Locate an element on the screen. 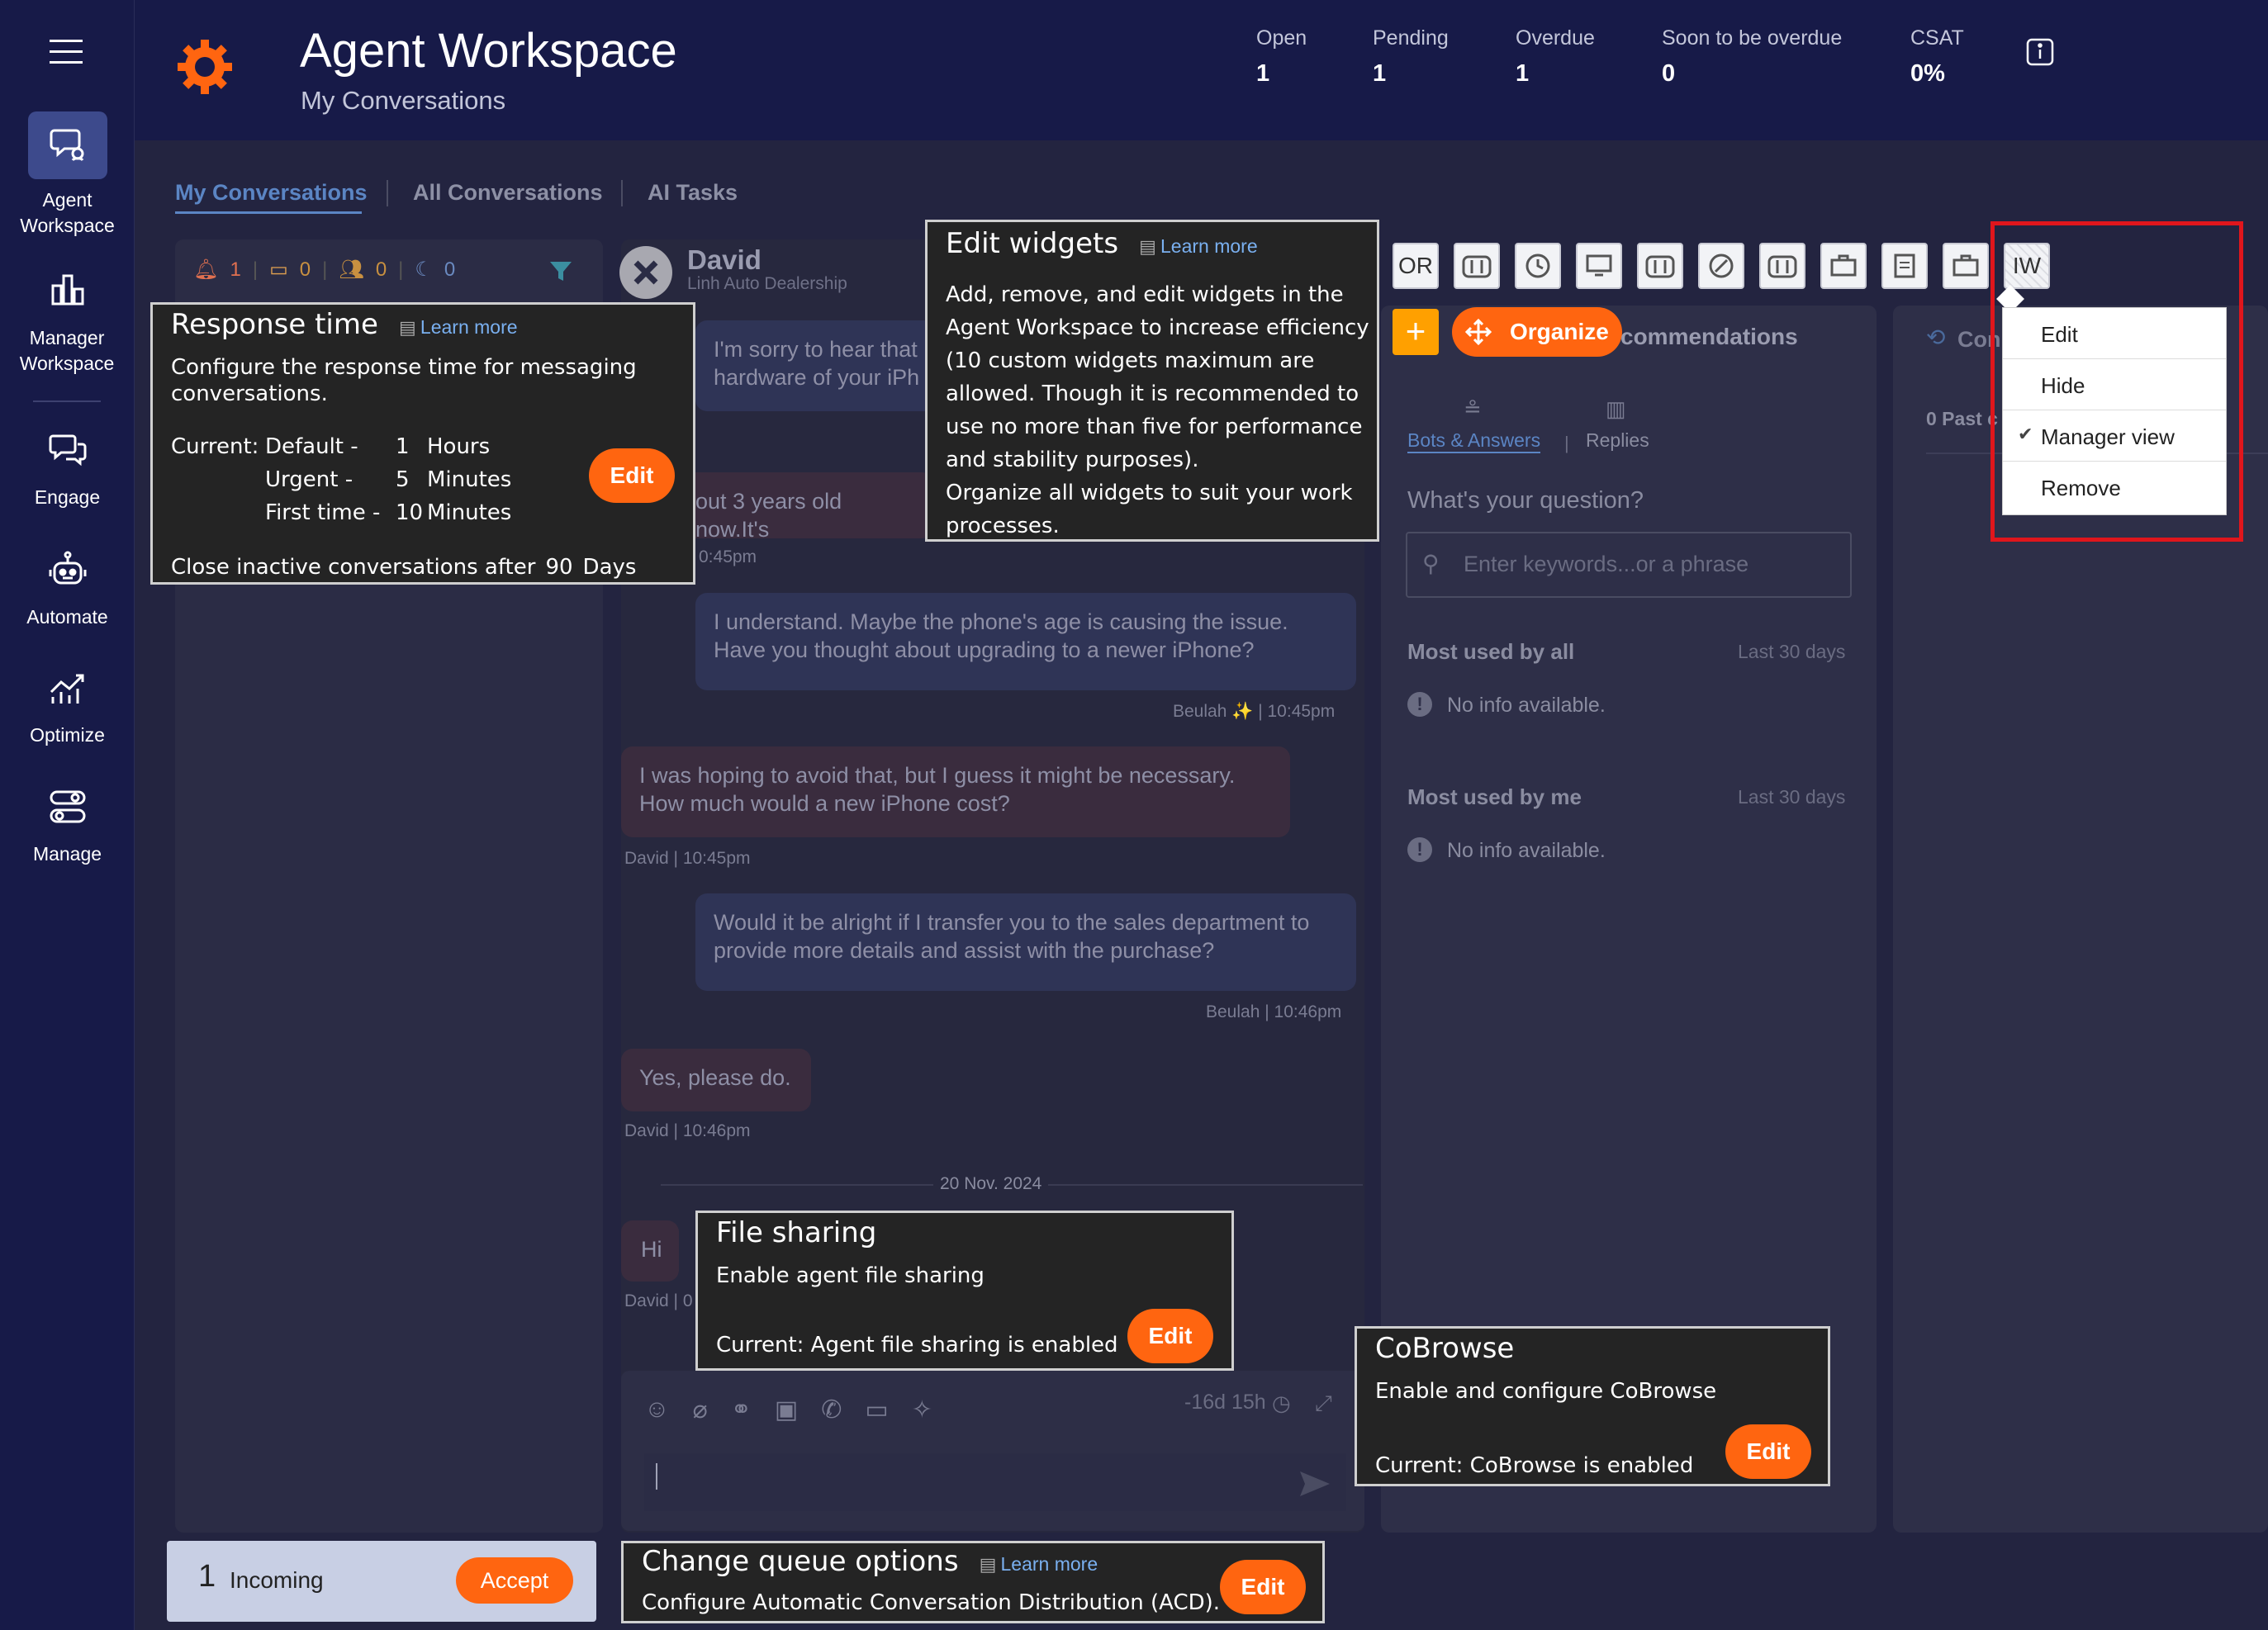 The width and height of the screenshot is (2268, 1630). accept-button: Accept is located at coordinates (514, 1580).